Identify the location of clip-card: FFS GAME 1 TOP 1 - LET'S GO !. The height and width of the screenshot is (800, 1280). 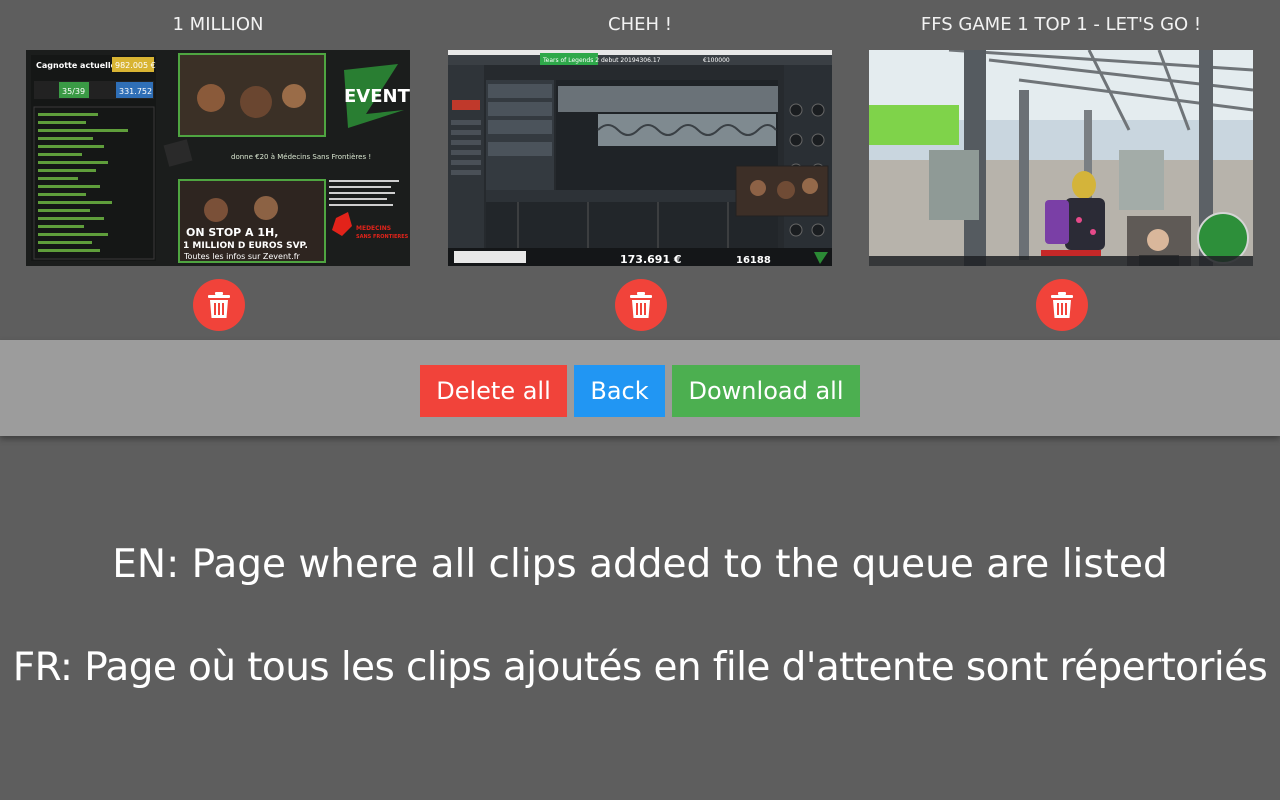
(1061, 170).